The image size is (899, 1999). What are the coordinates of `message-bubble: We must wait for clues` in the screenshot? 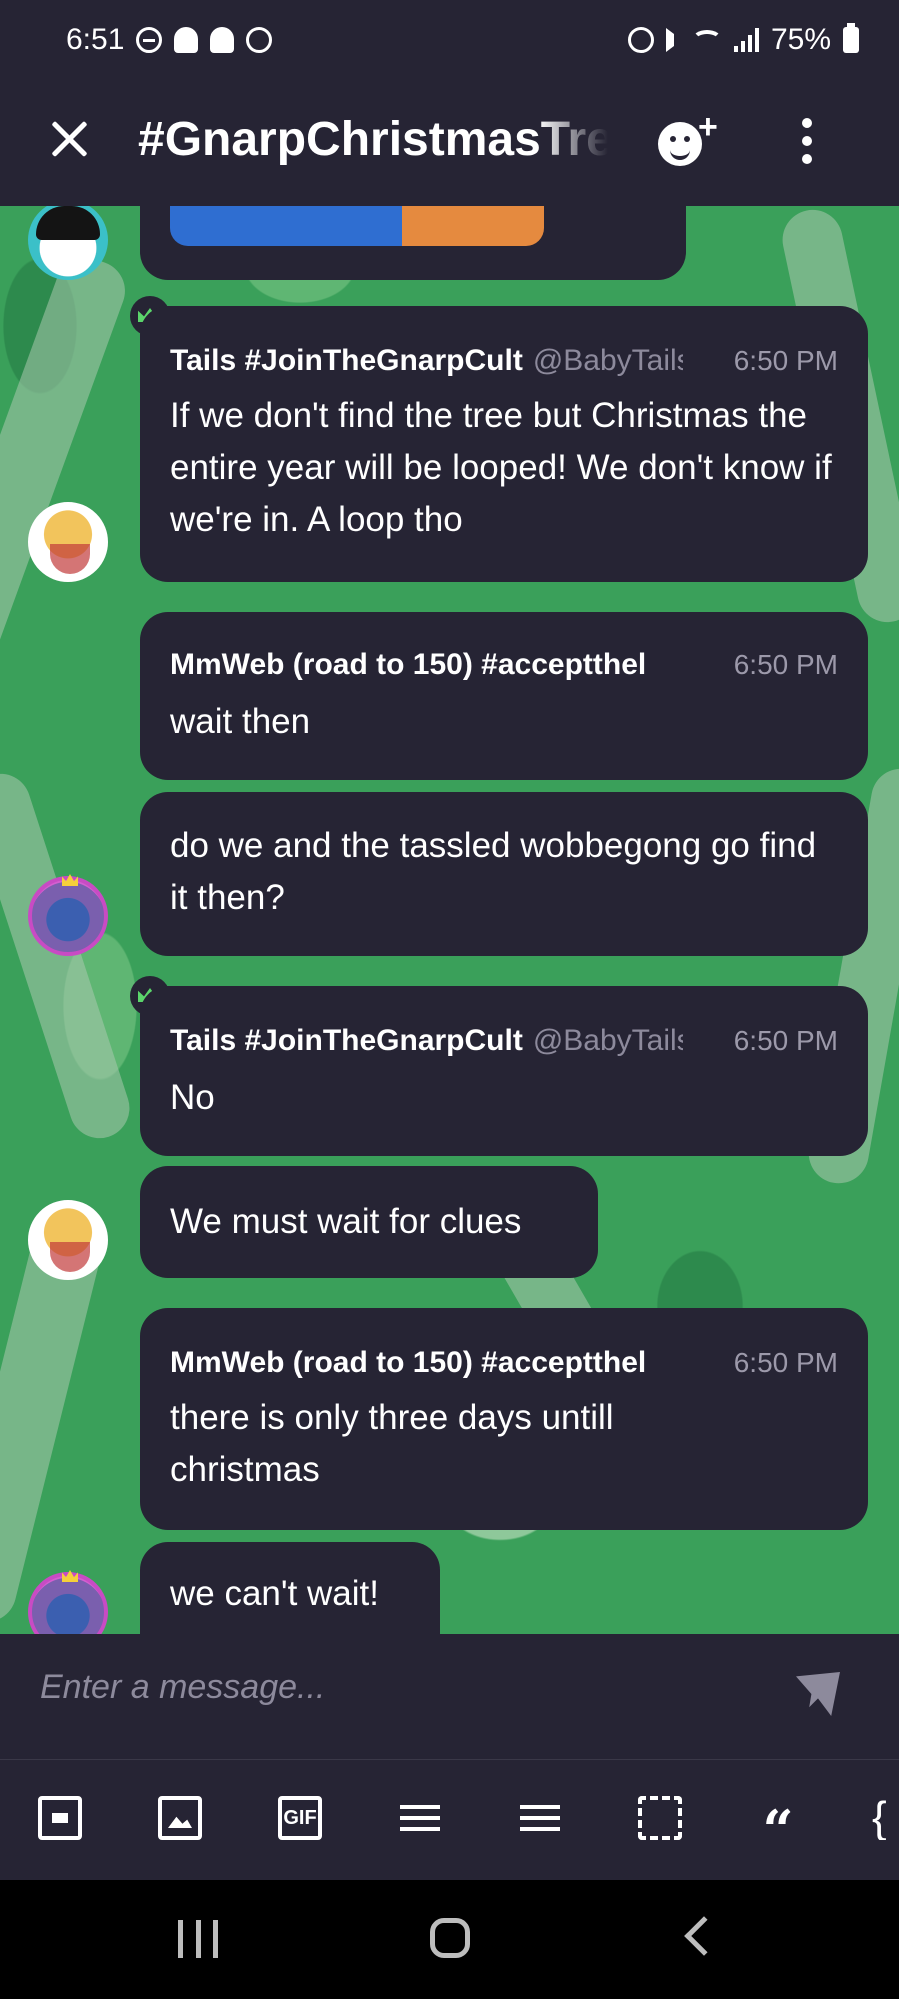 It's located at (369, 1222).